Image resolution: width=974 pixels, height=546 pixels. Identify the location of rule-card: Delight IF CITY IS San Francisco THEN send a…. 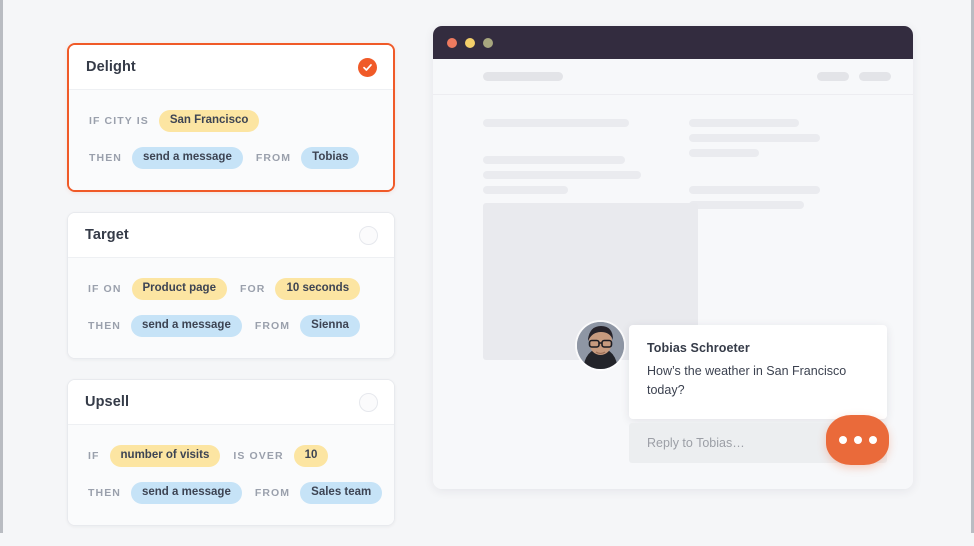
(231, 117).